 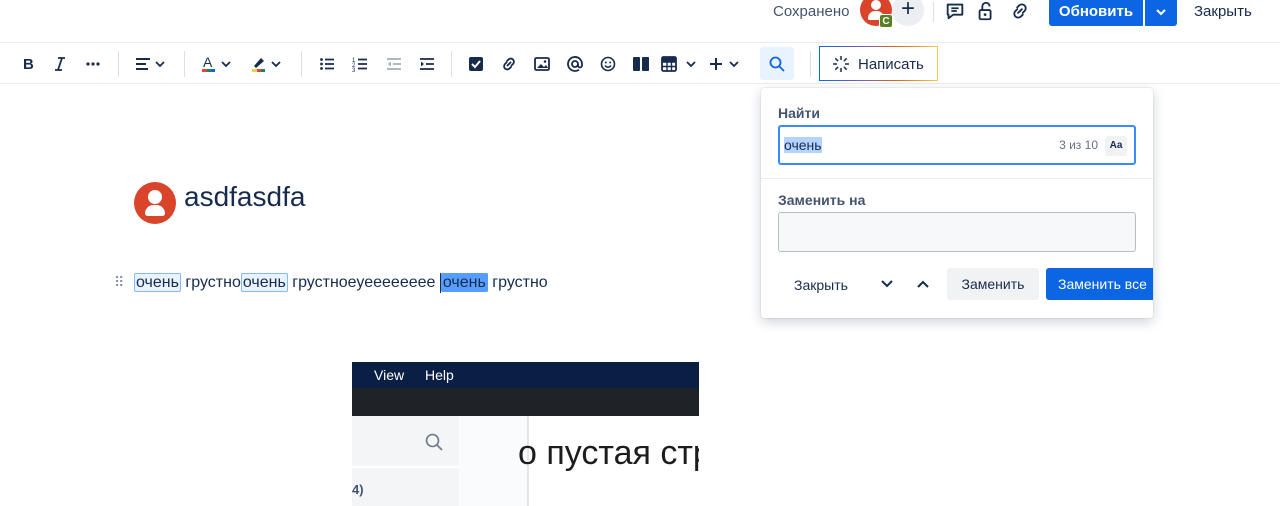 I want to click on table-icon, so click(x=678, y=64).